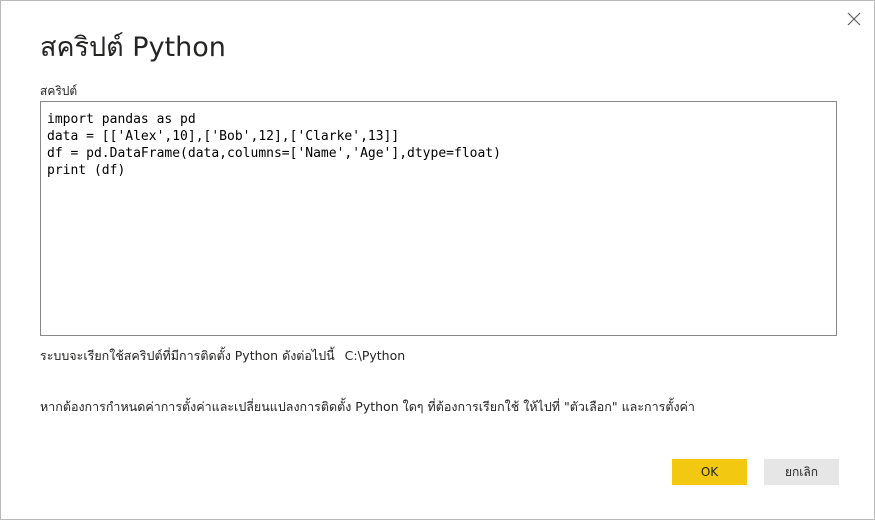 This screenshot has height=520, width=875. I want to click on install-path: C:\Python, so click(375, 355).